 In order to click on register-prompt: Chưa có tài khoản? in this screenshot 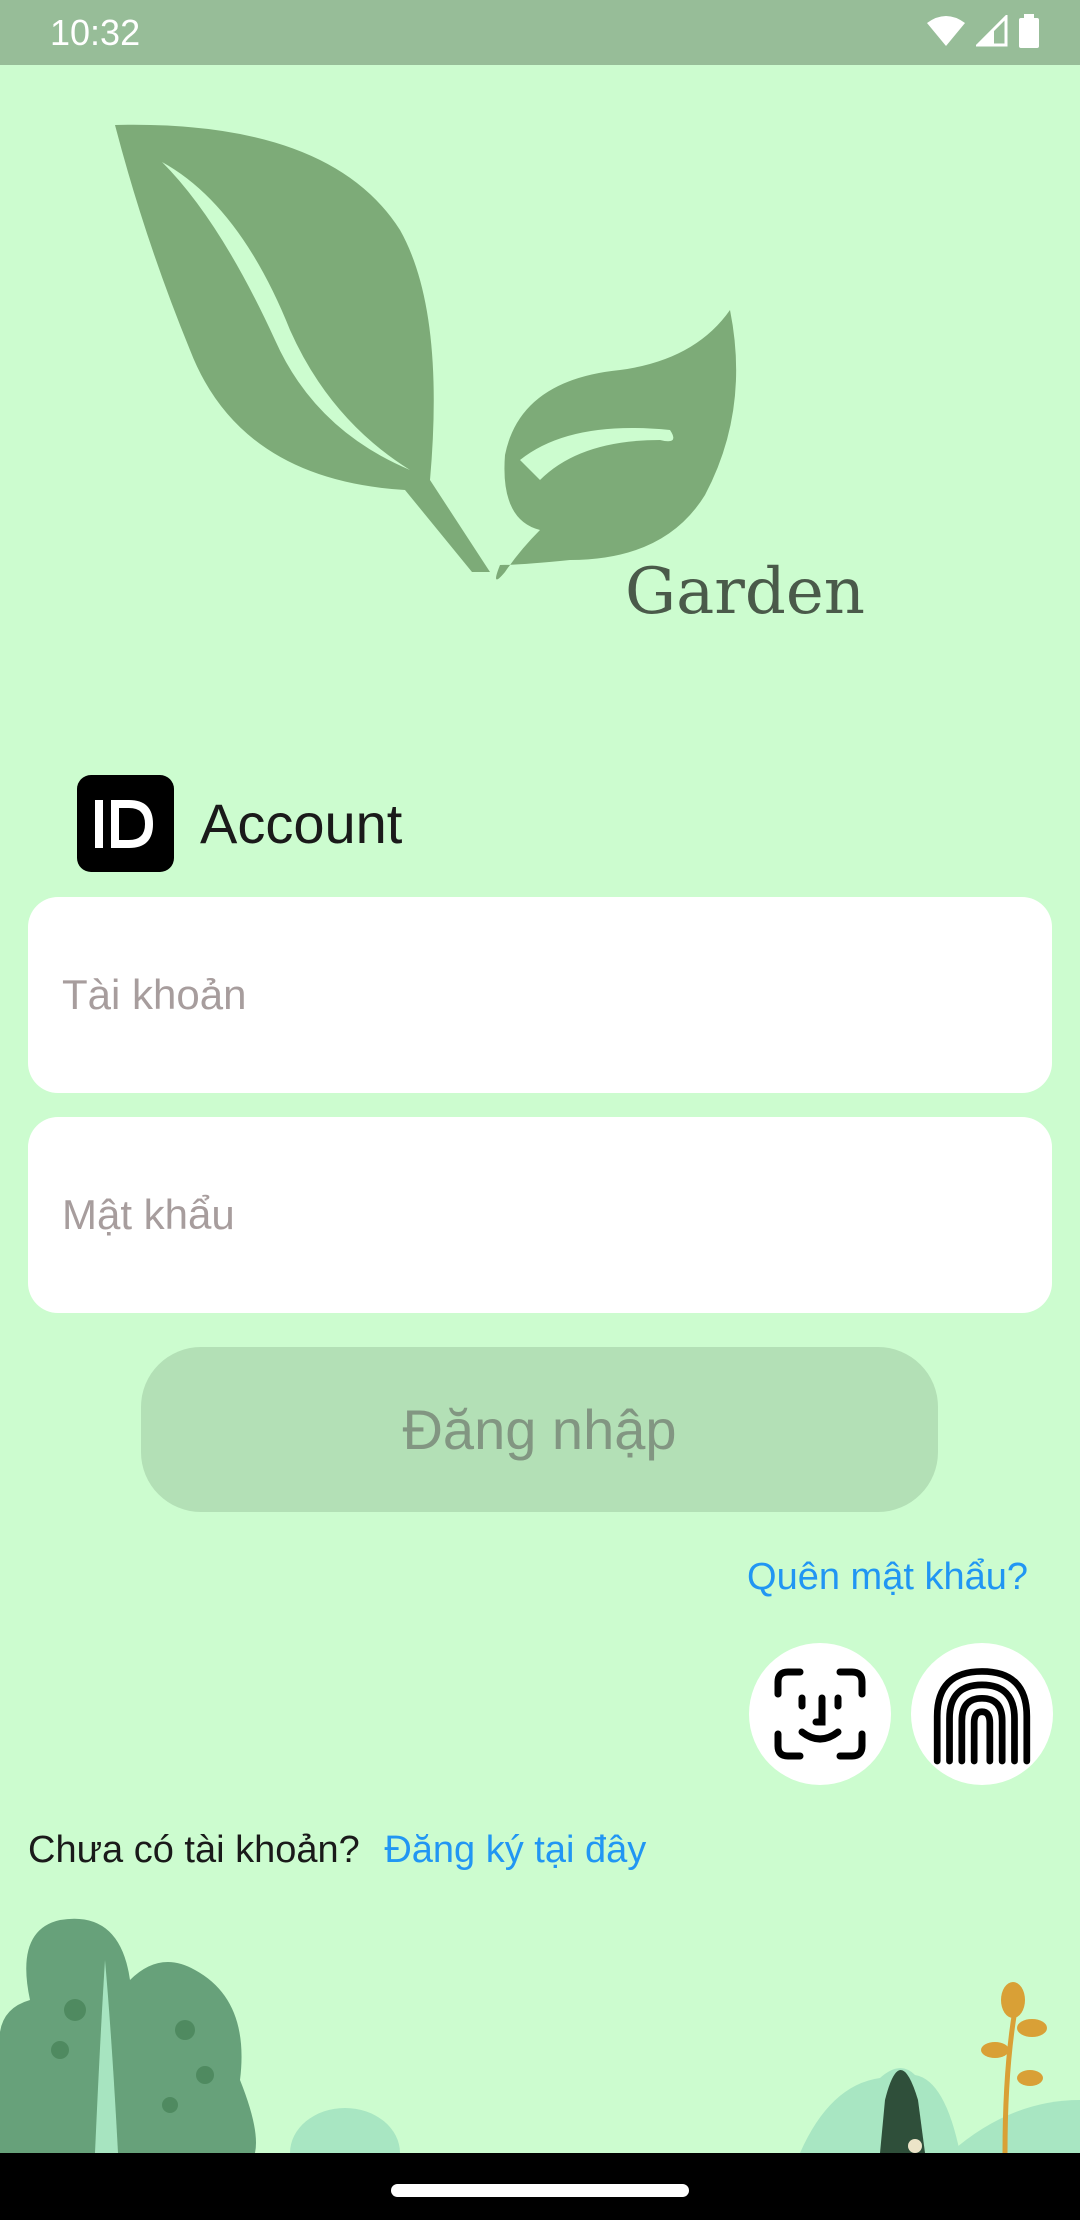, I will do `click(194, 1850)`.